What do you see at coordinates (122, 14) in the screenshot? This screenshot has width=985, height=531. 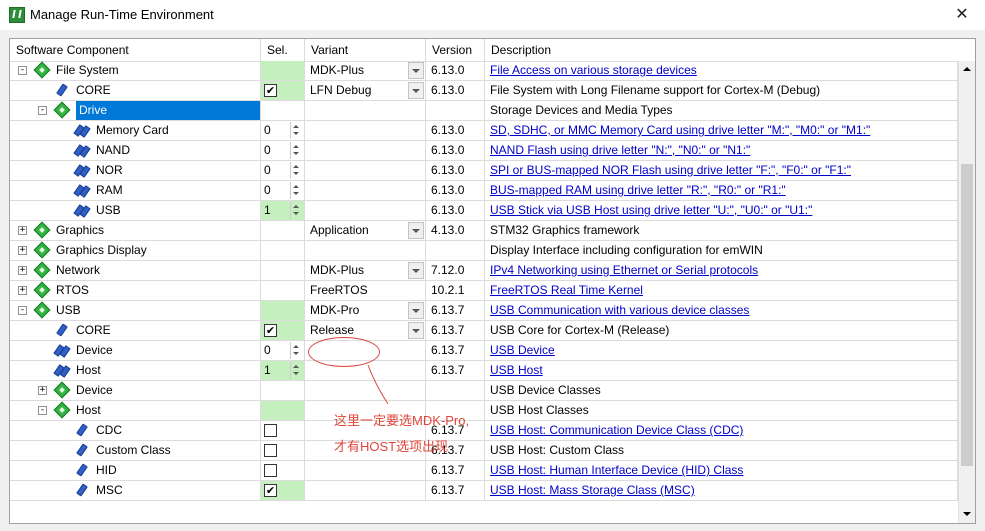 I see `window-title: Manage Run-Time Environment` at bounding box center [122, 14].